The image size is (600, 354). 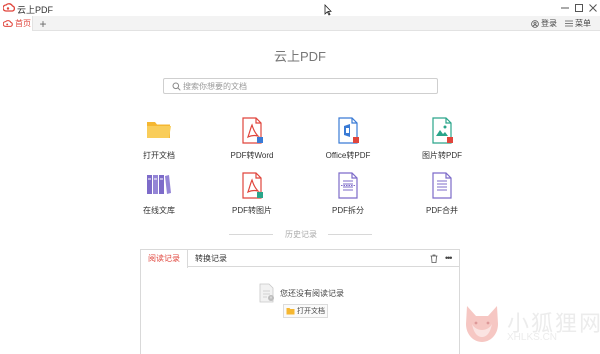 What do you see at coordinates (449, 258) in the screenshot?
I see `more-icon: •••` at bounding box center [449, 258].